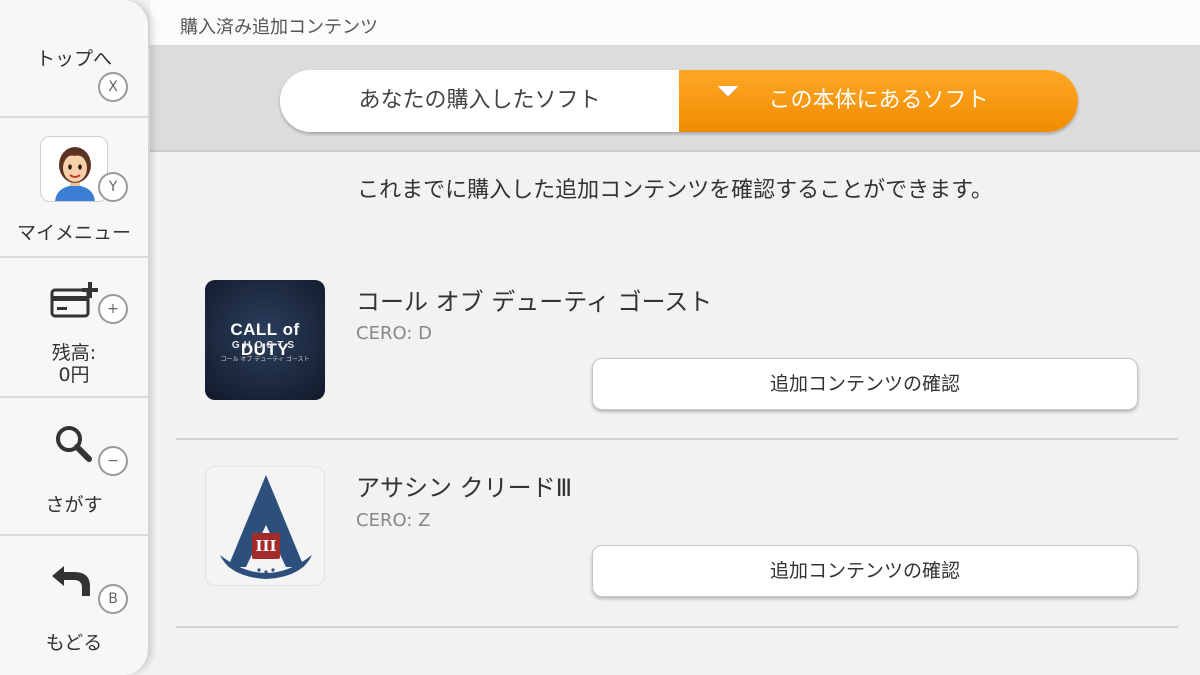 The image size is (1200, 675). What do you see at coordinates (464, 488) in the screenshot?
I see `item-title: アサシン クリードⅢ` at bounding box center [464, 488].